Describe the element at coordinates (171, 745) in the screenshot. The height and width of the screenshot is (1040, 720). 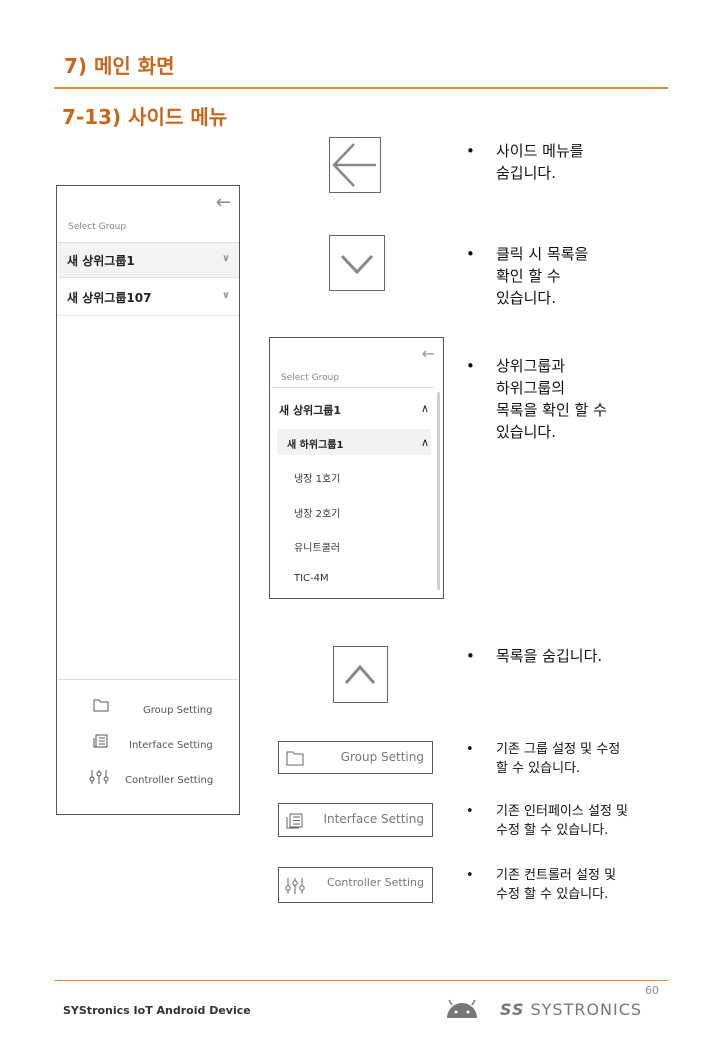
I see `interface-setting-label: Interface Setting` at that location.